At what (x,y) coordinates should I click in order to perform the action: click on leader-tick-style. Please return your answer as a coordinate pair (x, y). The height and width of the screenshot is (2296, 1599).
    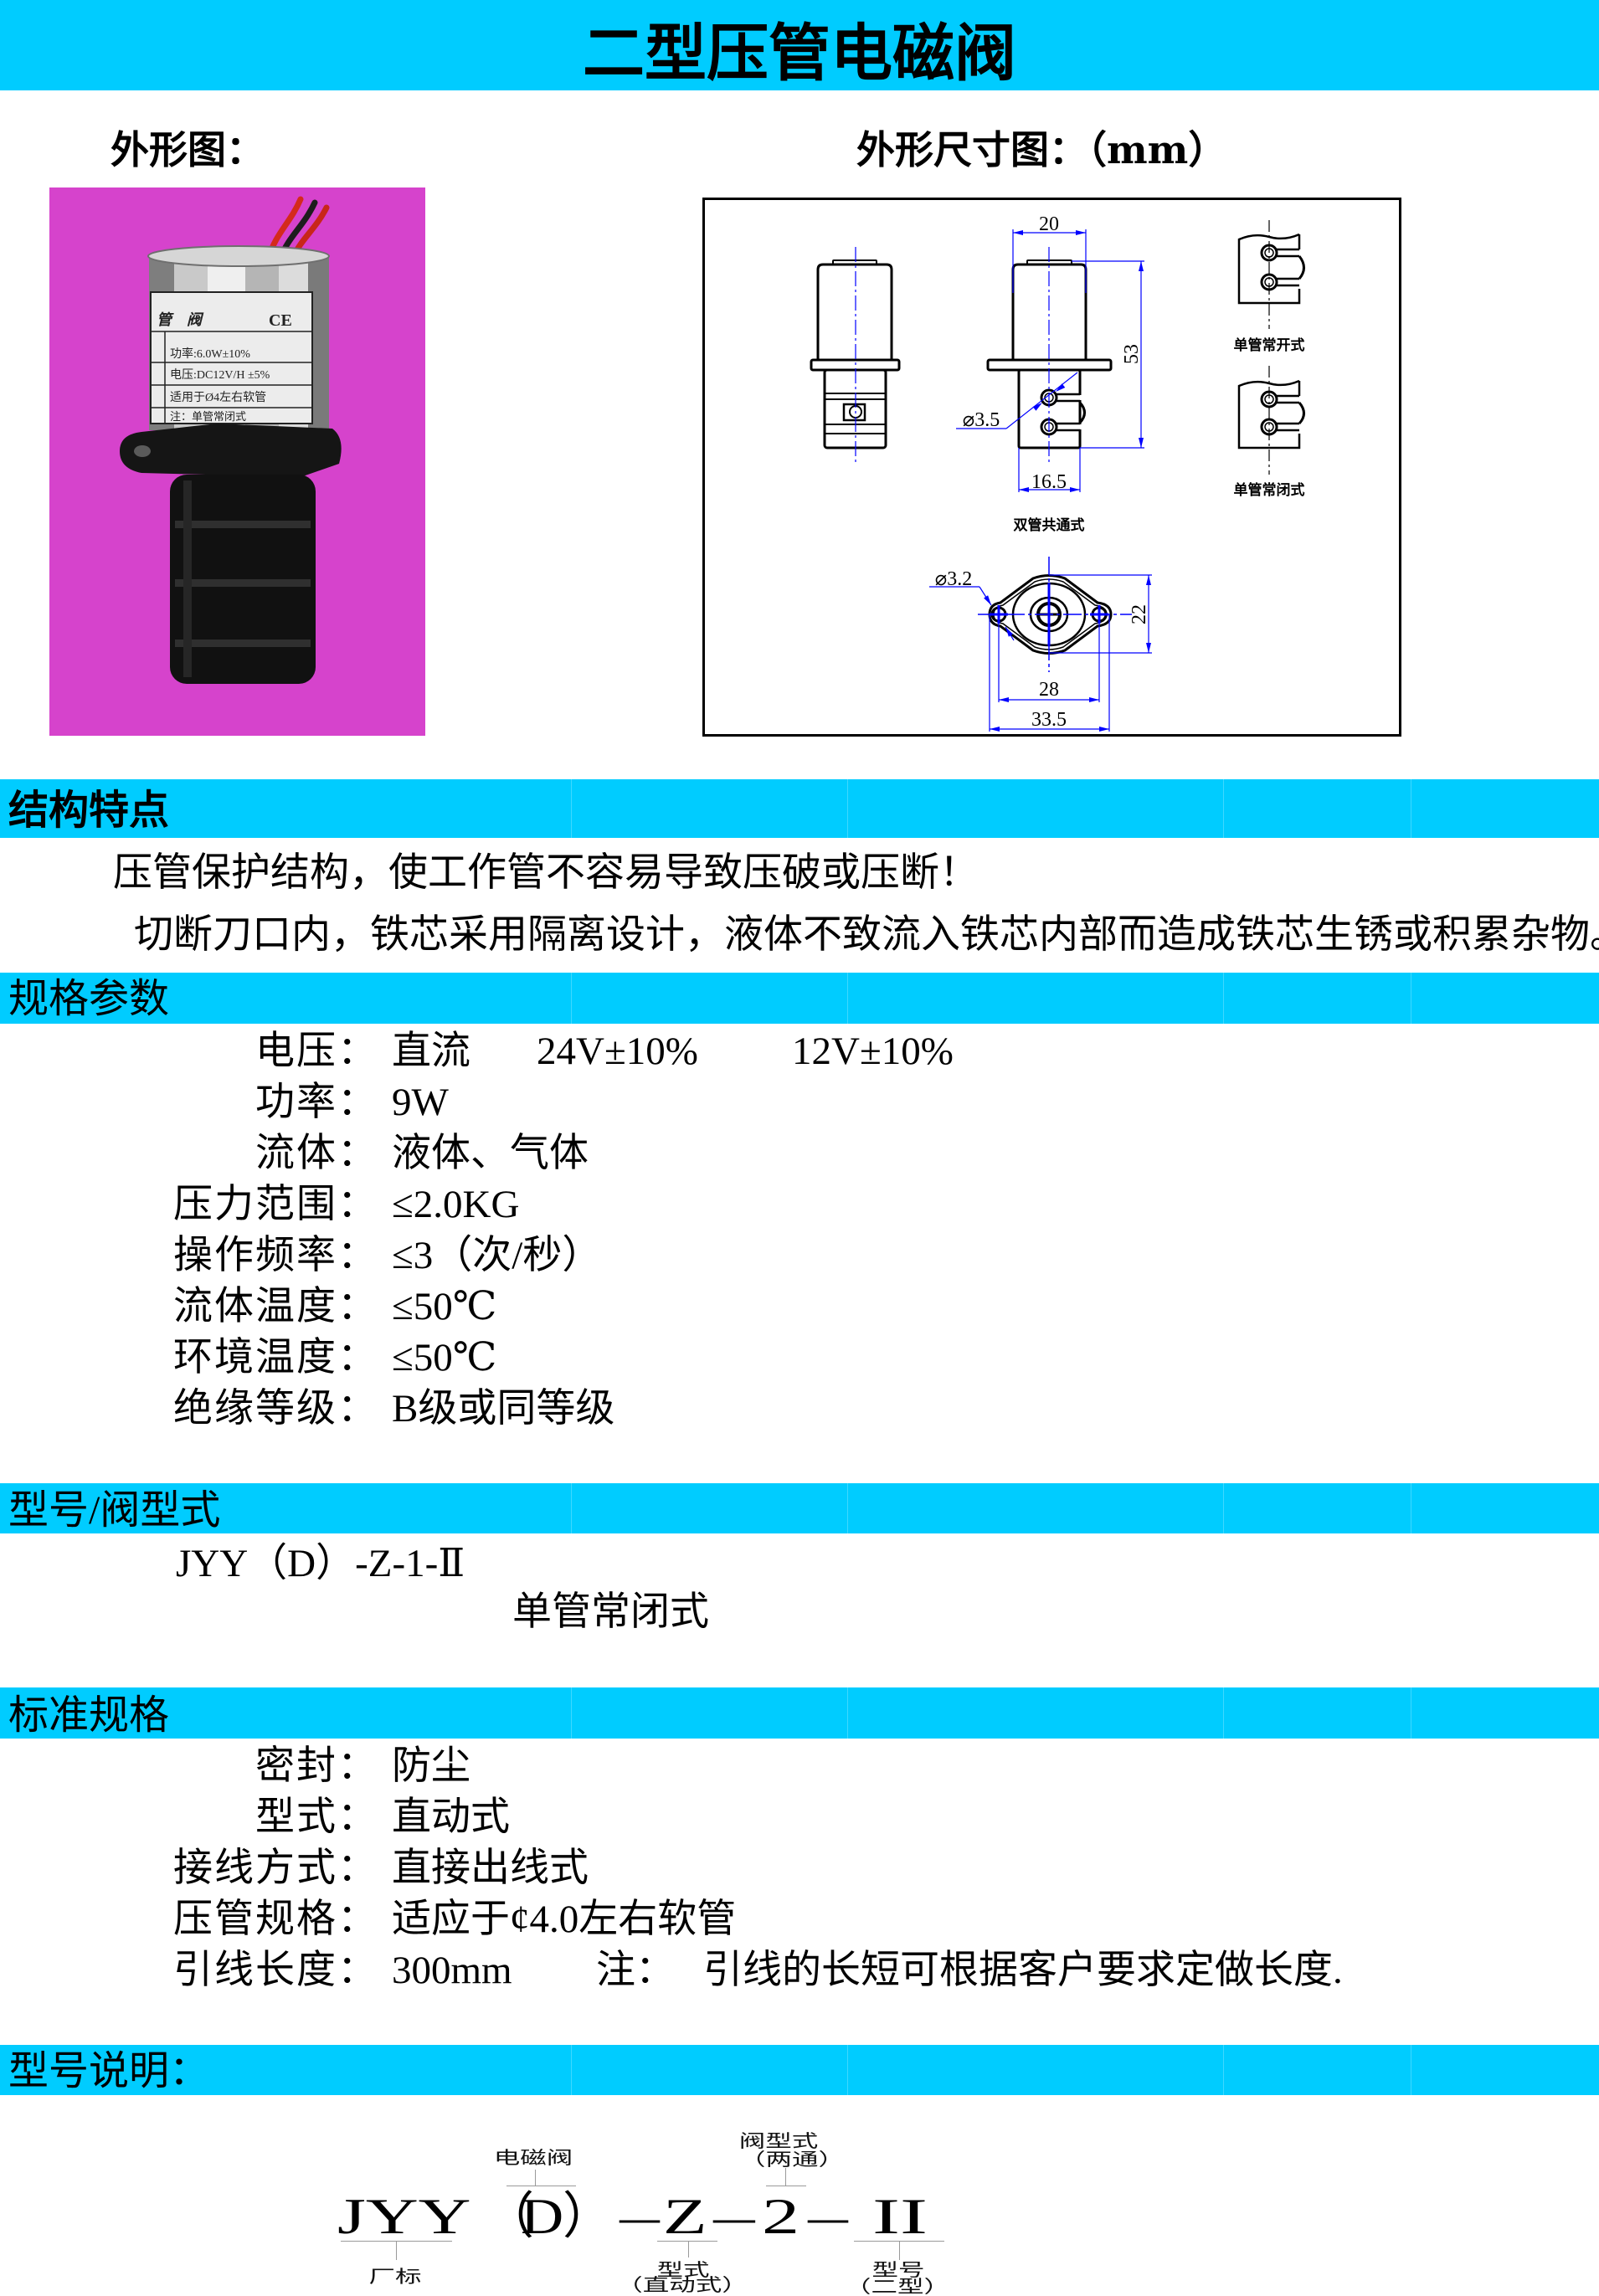
    Looking at the image, I should click on (688, 2249).